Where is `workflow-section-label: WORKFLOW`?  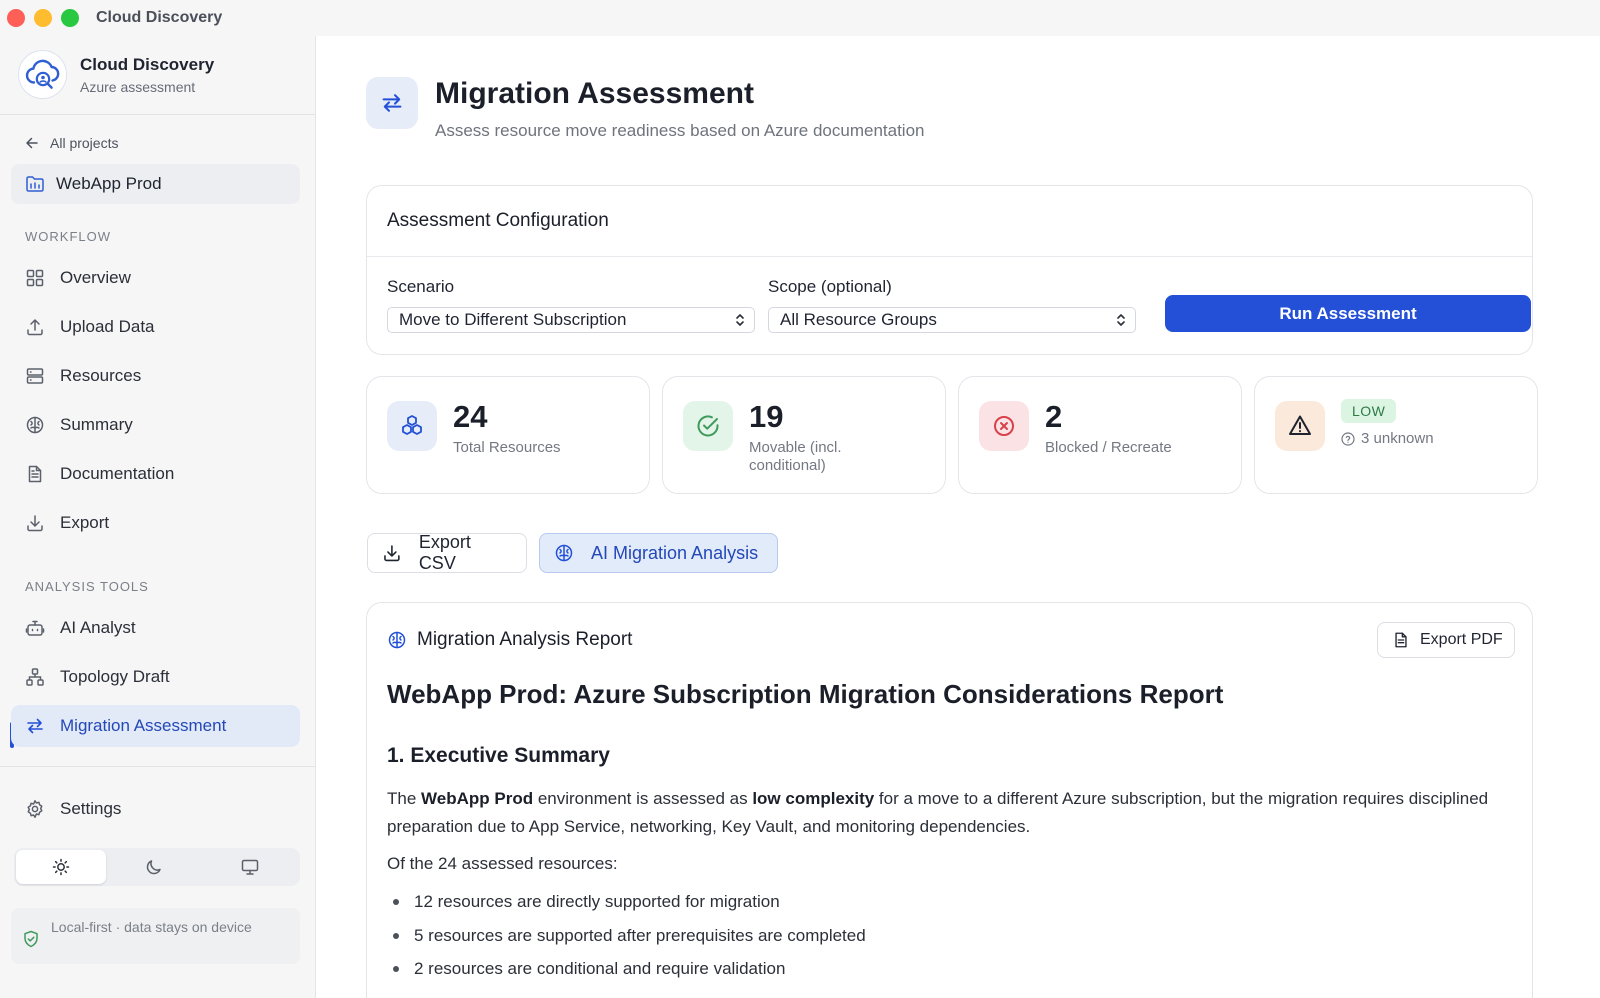
workflow-section-label: WORKFLOW is located at coordinates (68, 236).